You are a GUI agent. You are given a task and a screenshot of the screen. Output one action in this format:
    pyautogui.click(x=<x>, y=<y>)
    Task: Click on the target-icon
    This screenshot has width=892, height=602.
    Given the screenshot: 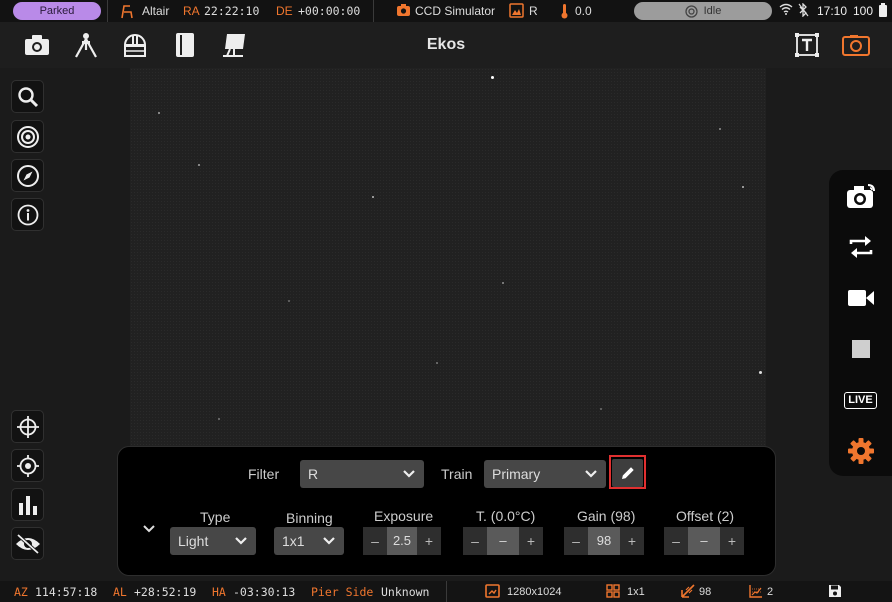 What is the action you would take?
    pyautogui.click(x=28, y=137)
    